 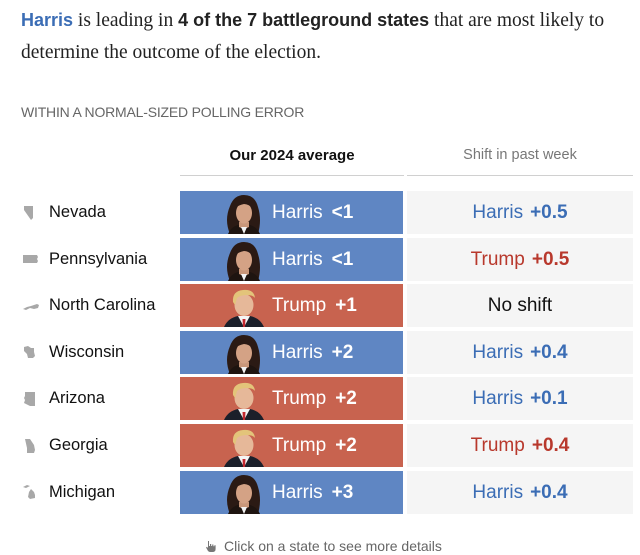 I want to click on state-label: Wisconsin, so click(x=73, y=352).